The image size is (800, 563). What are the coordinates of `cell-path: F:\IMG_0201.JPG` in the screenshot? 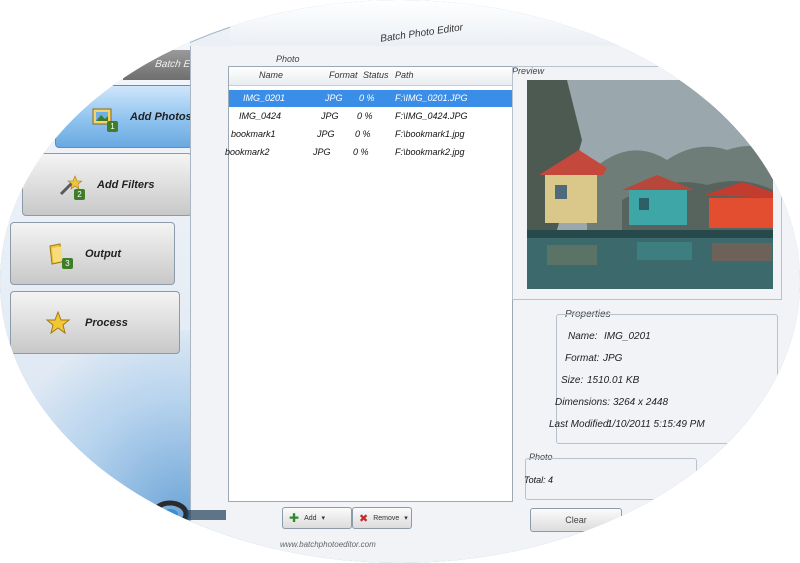 It's located at (431, 98).